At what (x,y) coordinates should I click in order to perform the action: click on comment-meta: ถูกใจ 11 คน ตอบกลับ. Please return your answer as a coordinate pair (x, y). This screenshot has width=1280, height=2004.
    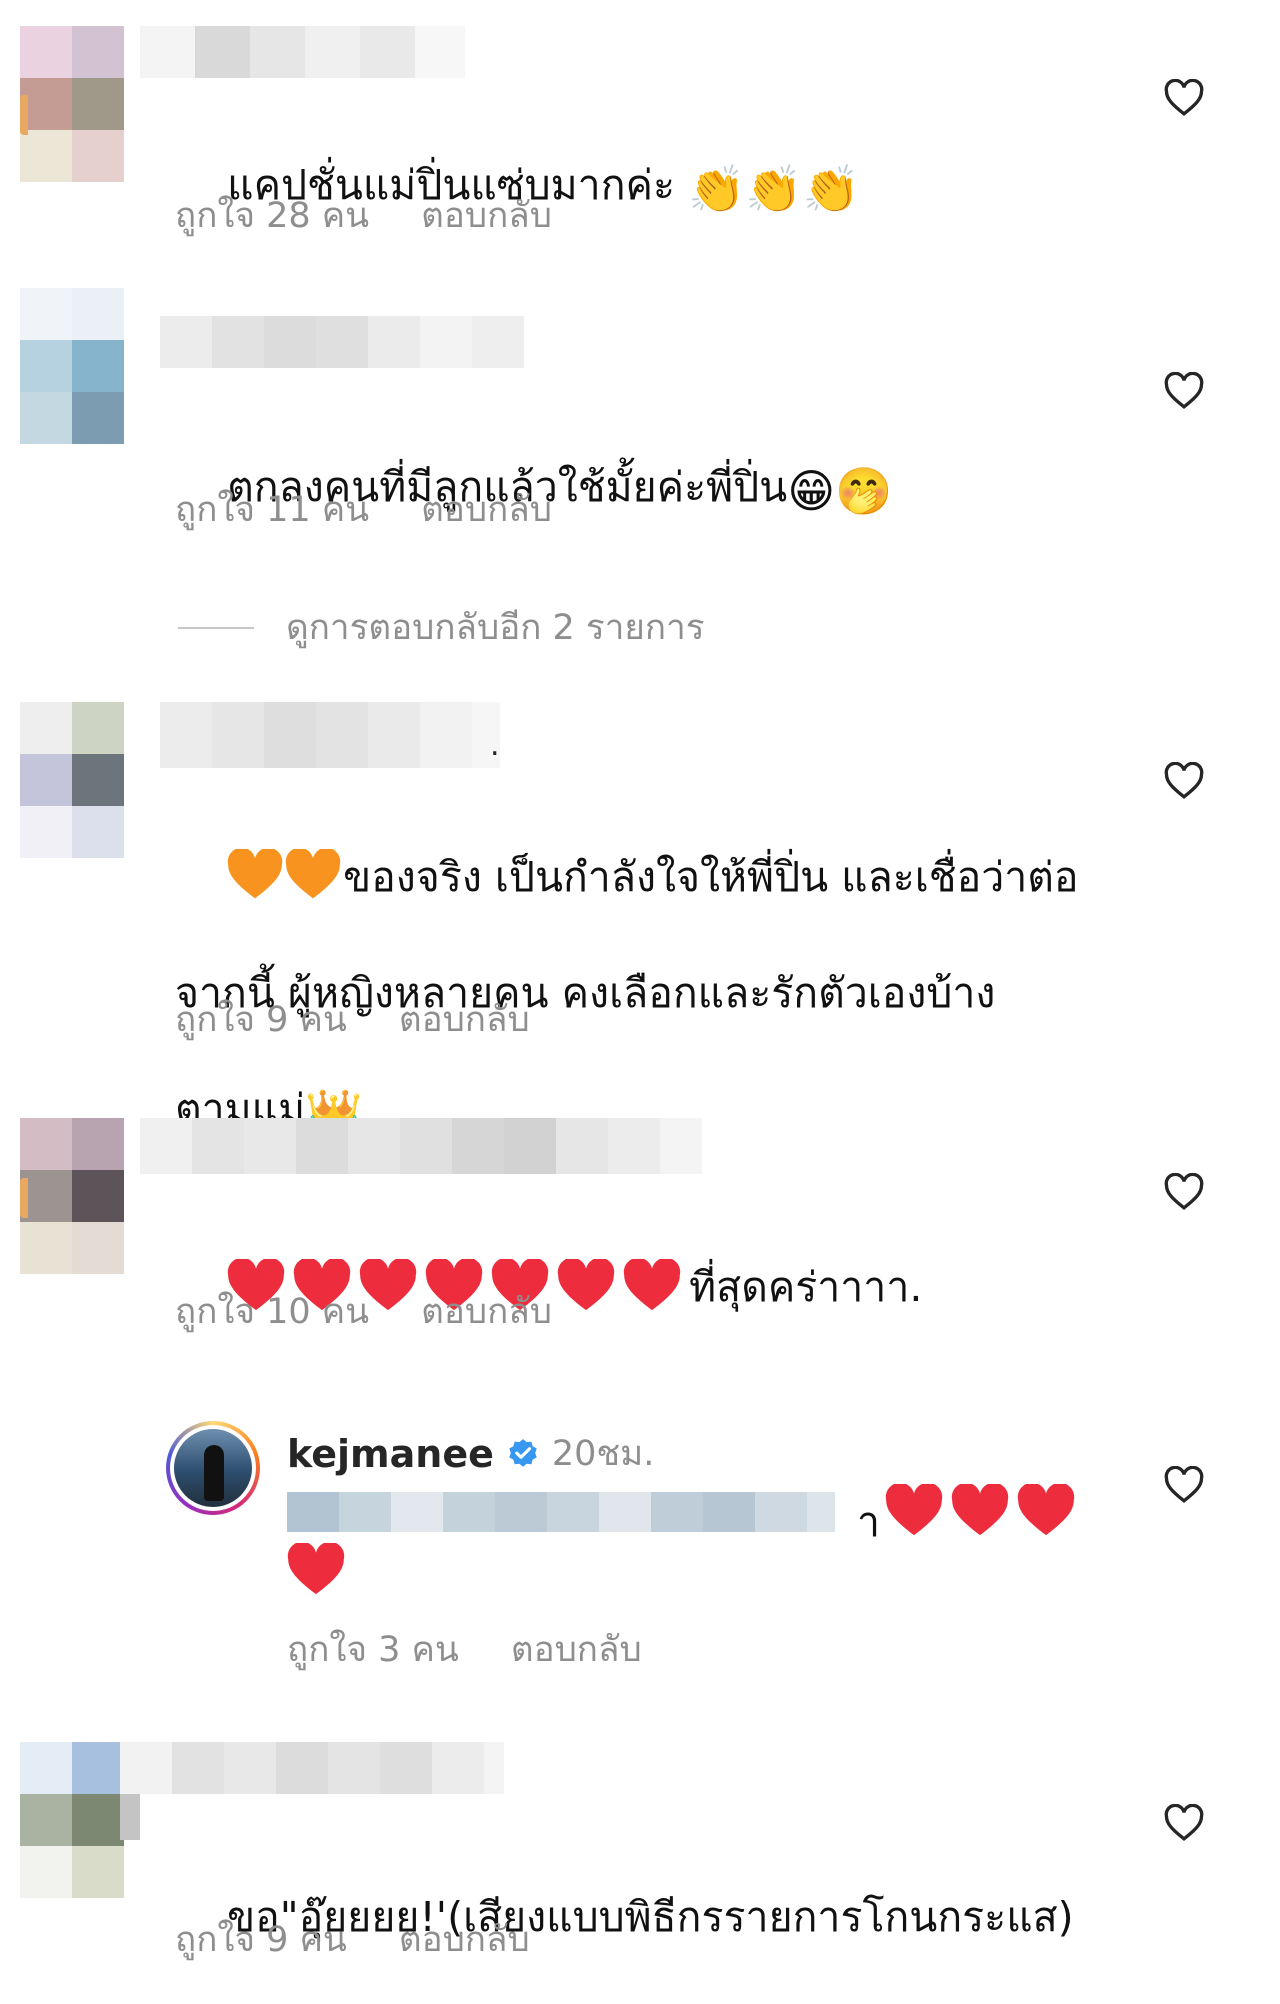
    Looking at the image, I should click on (363, 509).